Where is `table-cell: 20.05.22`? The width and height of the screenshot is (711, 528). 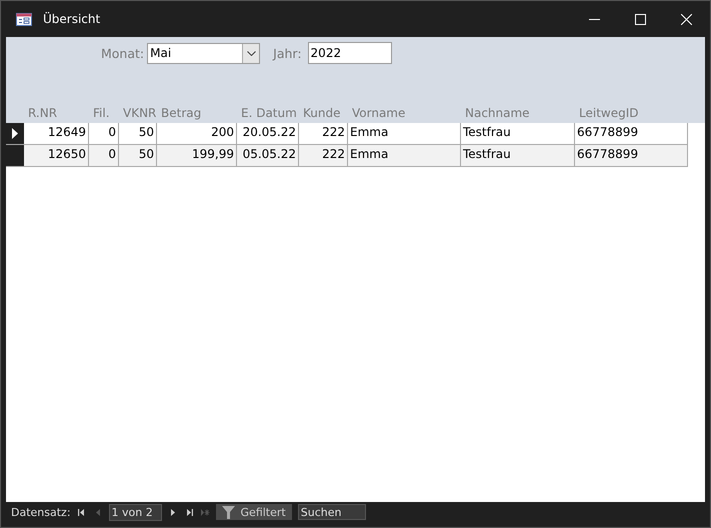
table-cell: 20.05.22 is located at coordinates (268, 133).